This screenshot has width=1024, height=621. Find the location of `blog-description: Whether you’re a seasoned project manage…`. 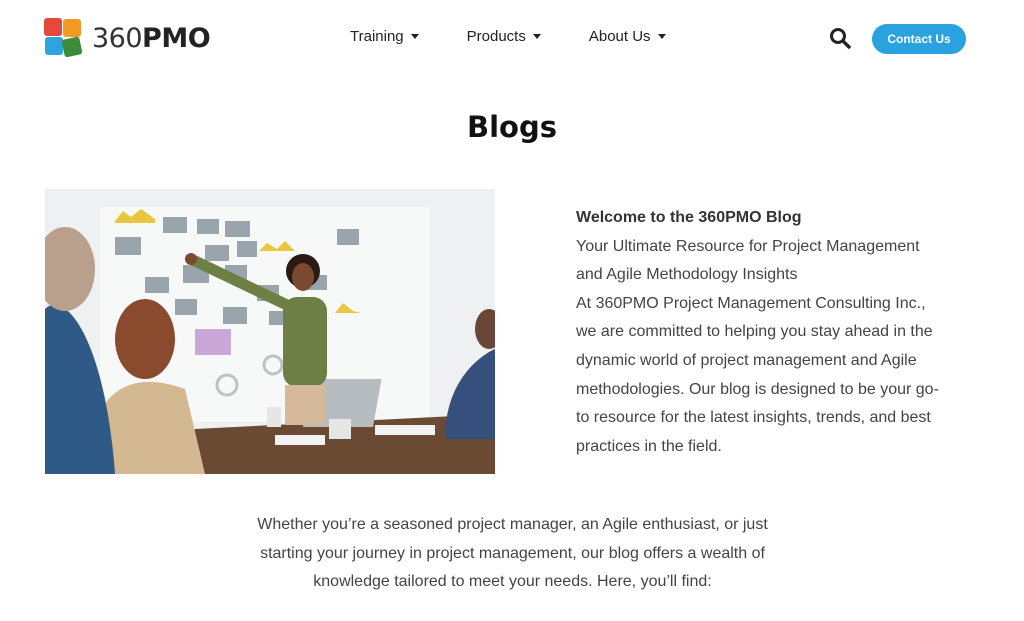

blog-description: Whether you’re a seasoned project manage… is located at coordinates (512, 553).